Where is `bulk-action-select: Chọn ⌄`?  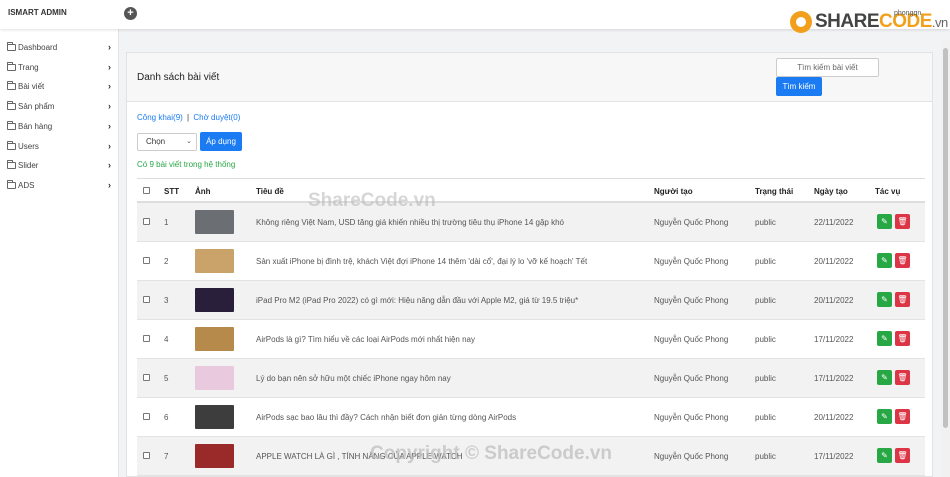 bulk-action-select: Chọn ⌄ is located at coordinates (167, 142).